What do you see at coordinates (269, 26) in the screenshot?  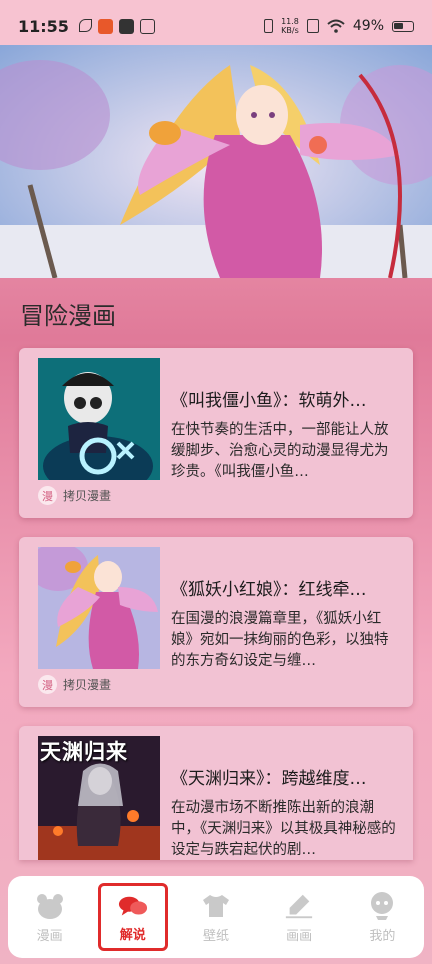 I see `vibrate-icon` at bounding box center [269, 26].